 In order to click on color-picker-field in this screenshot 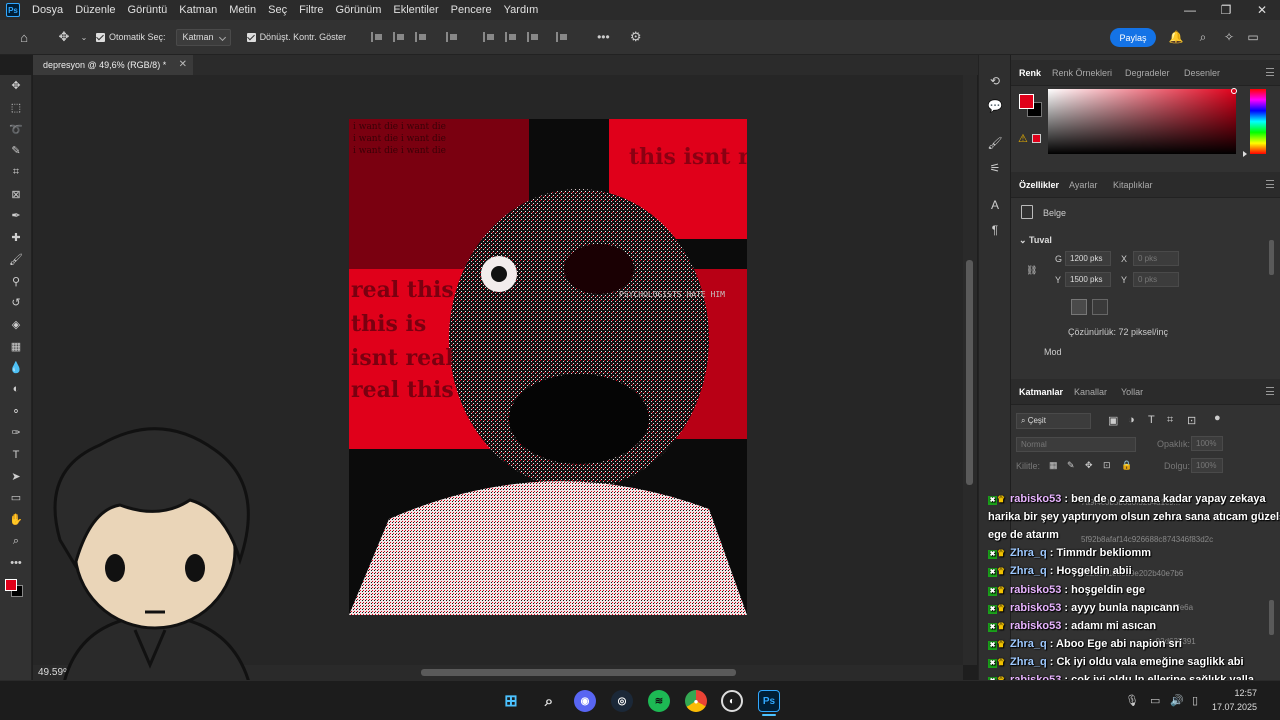, I will do `click(1142, 121)`.